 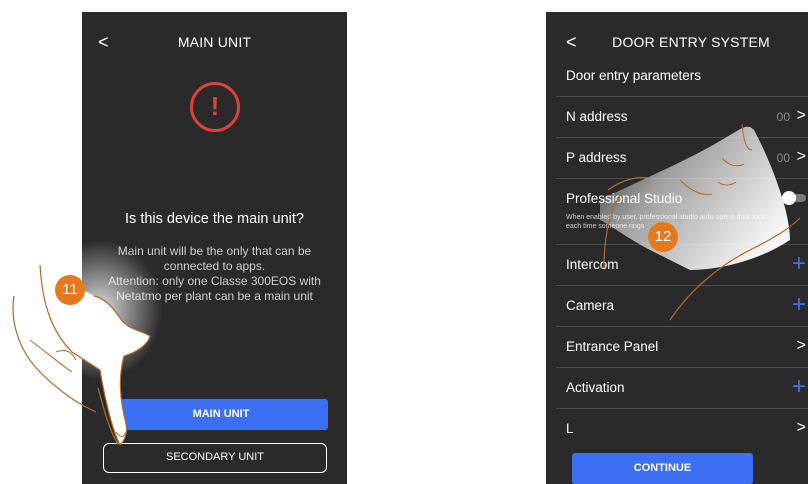 What do you see at coordinates (70, 290) in the screenshot?
I see `step-badge-11: 11` at bounding box center [70, 290].